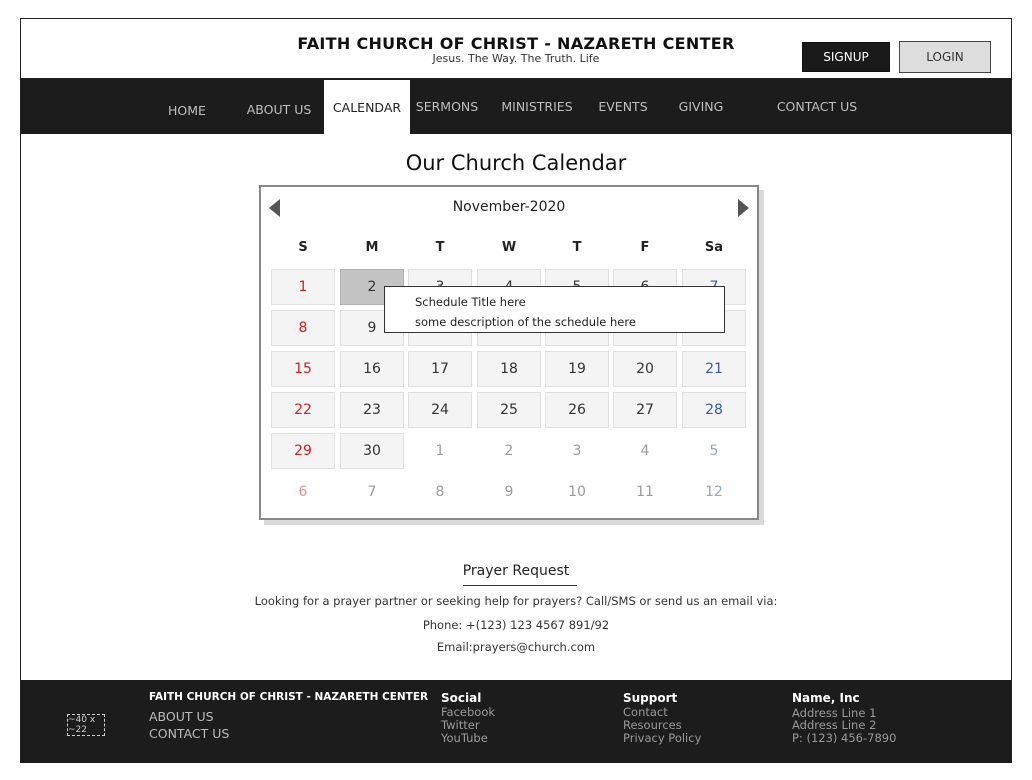 The width and height of the screenshot is (1032, 780). I want to click on footer-logo-placeholder: ~40 x ~22, so click(86, 725).